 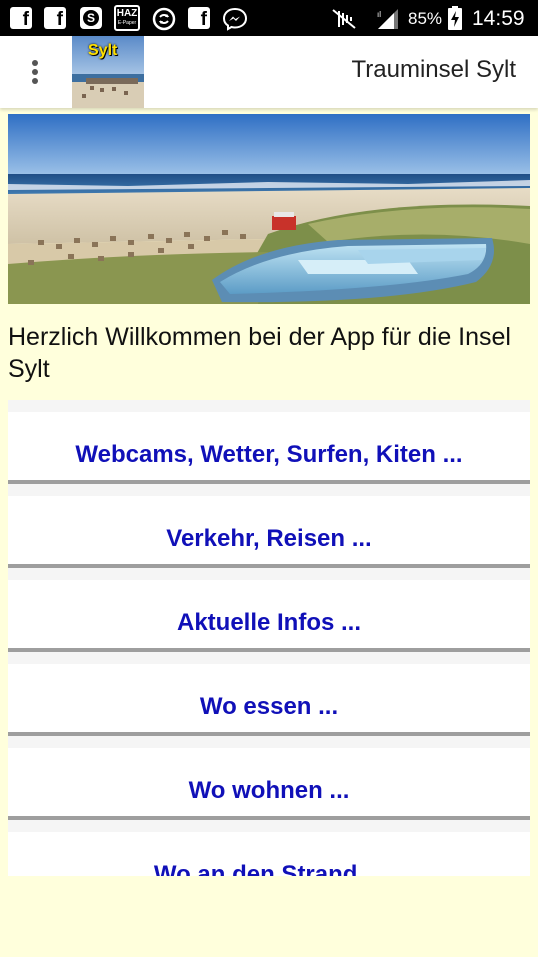 What do you see at coordinates (433, 69) in the screenshot?
I see `app-title: Trauminsel Sylt` at bounding box center [433, 69].